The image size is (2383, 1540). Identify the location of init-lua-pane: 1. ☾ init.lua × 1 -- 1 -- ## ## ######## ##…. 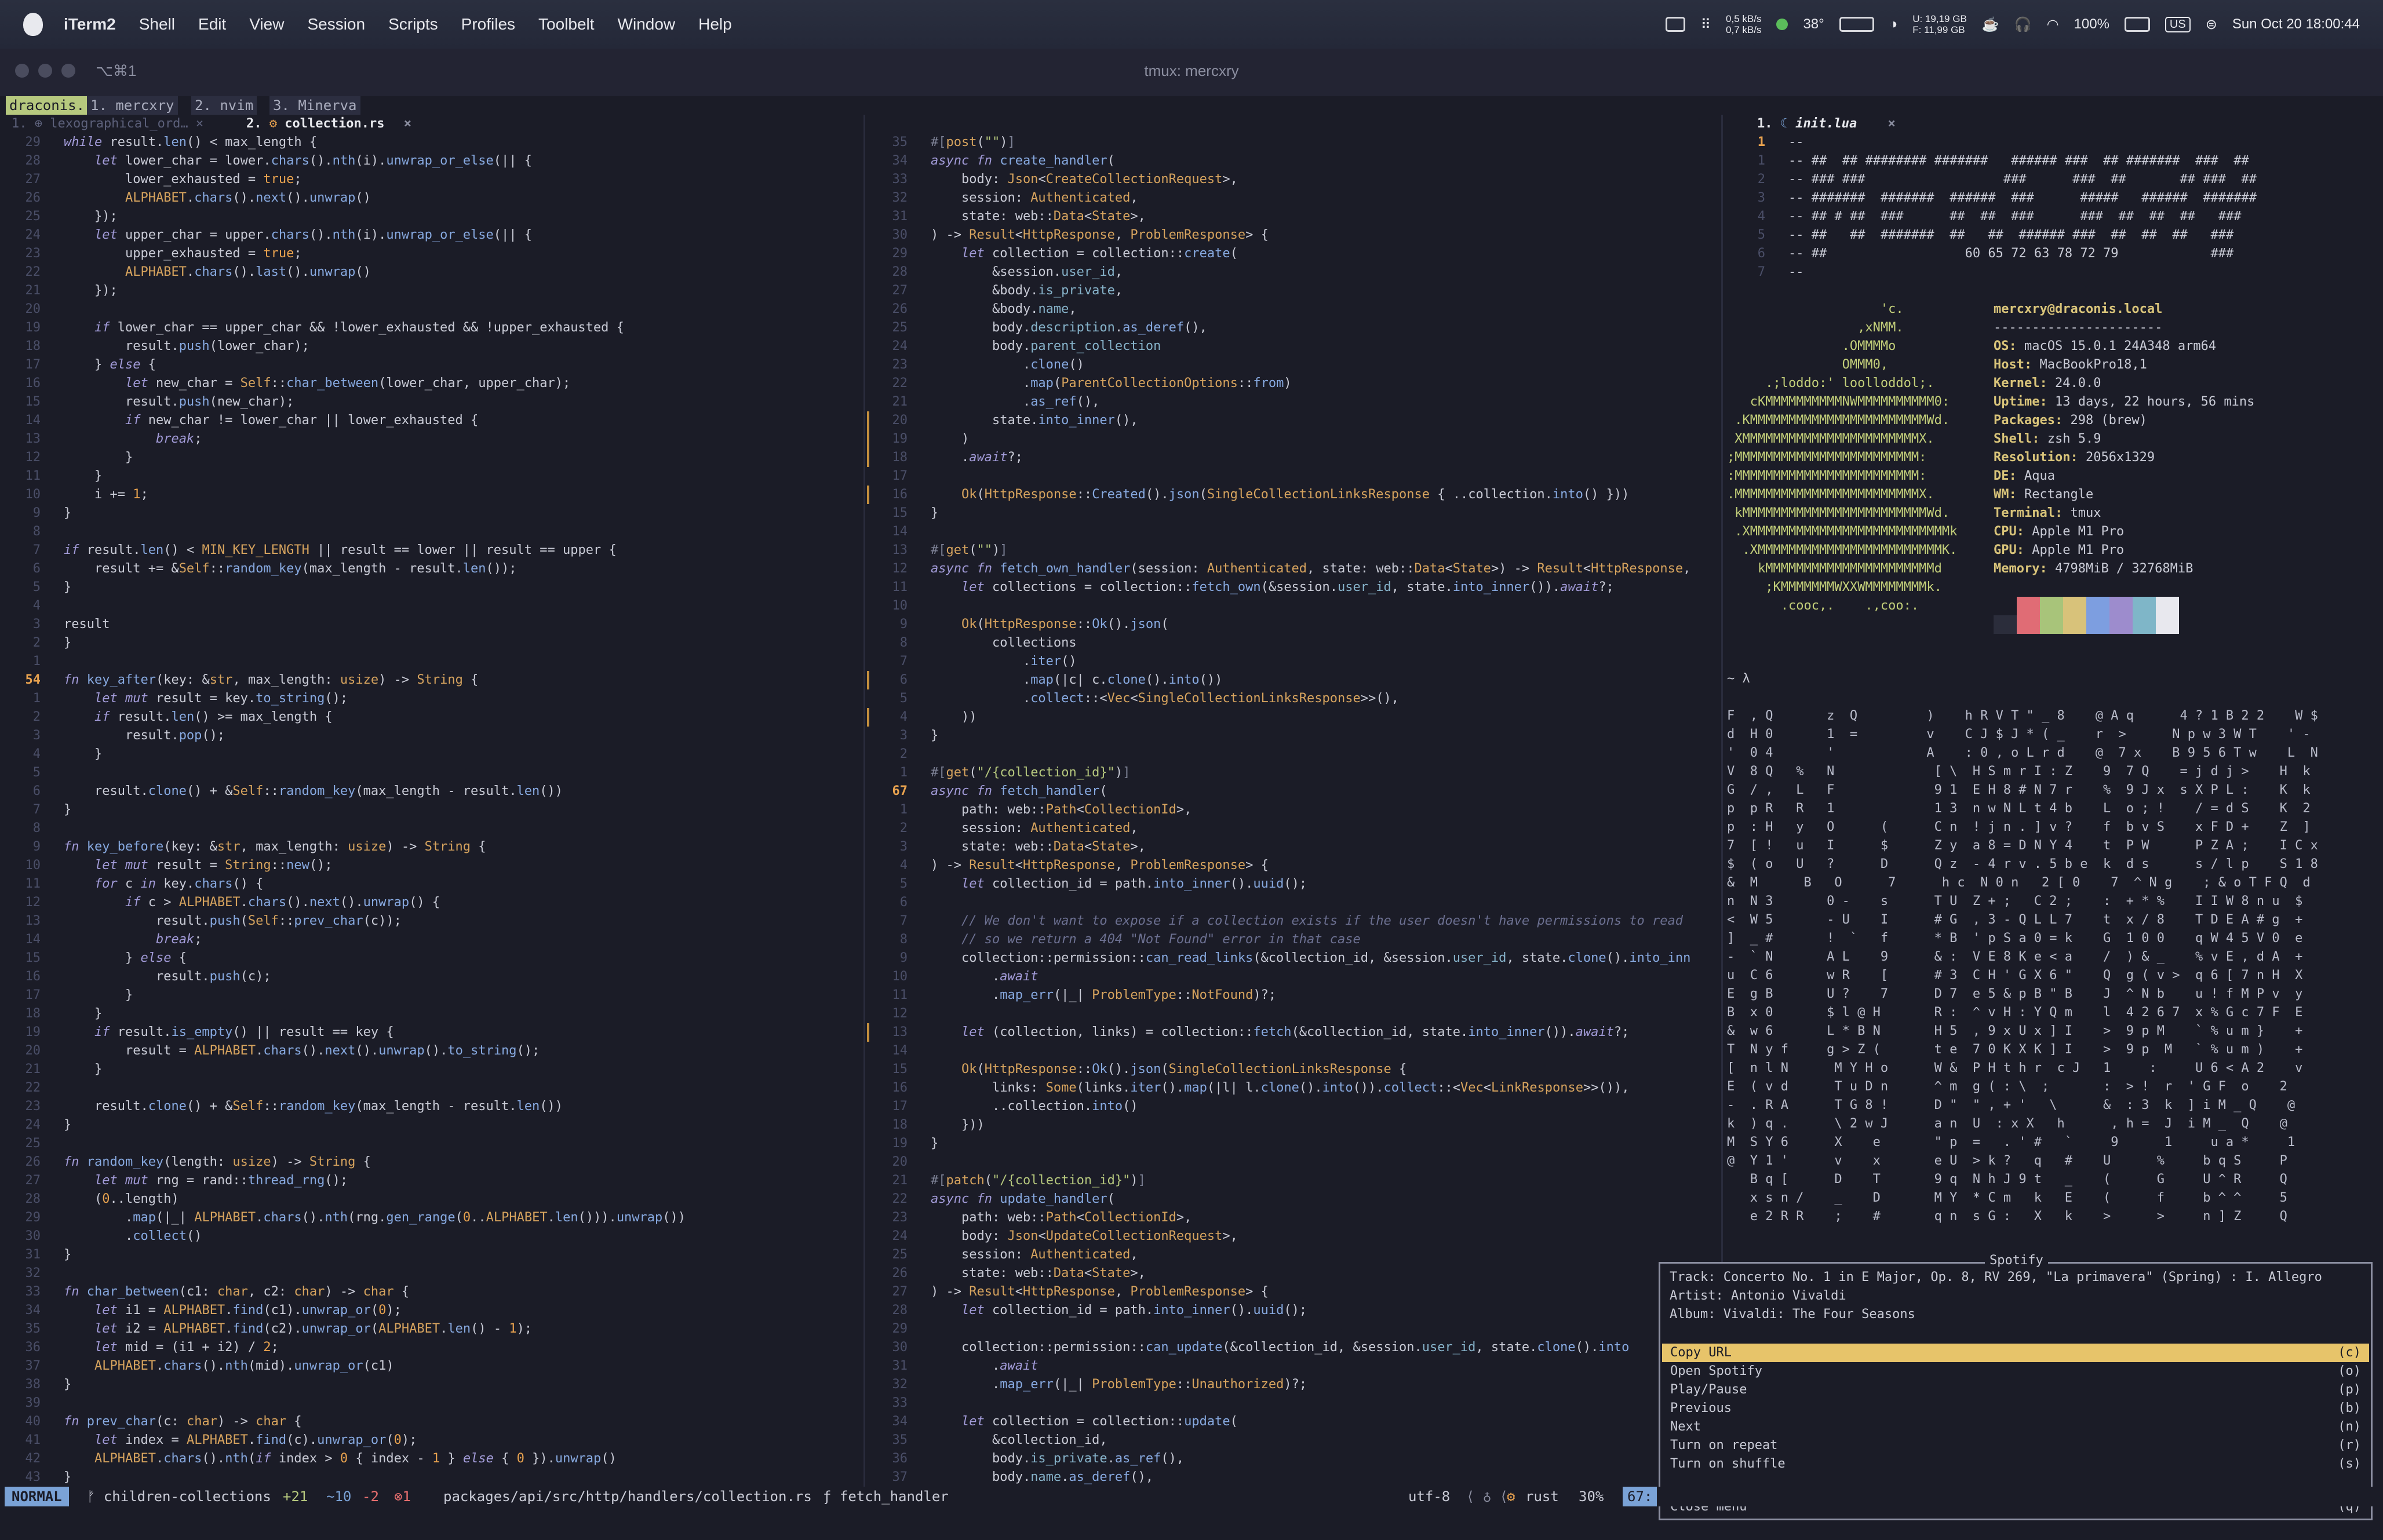
(2054, 202).